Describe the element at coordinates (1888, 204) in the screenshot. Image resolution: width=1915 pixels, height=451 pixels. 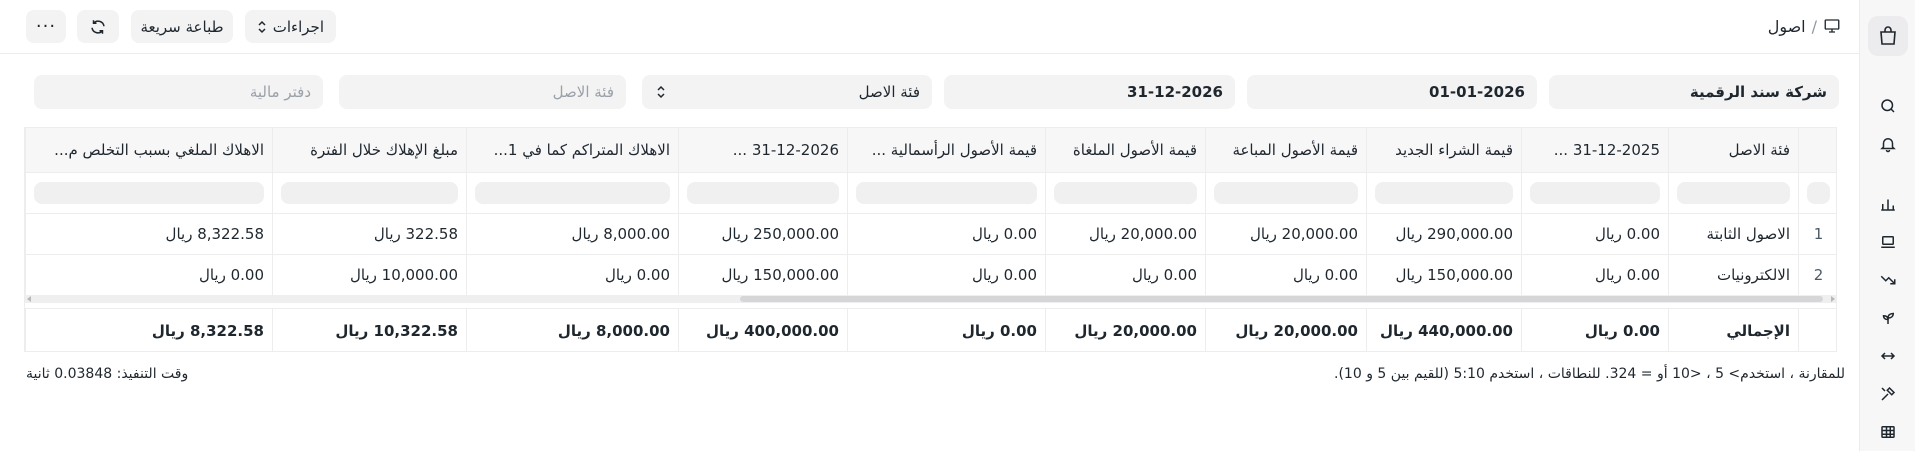
I see `chart-icon` at that location.